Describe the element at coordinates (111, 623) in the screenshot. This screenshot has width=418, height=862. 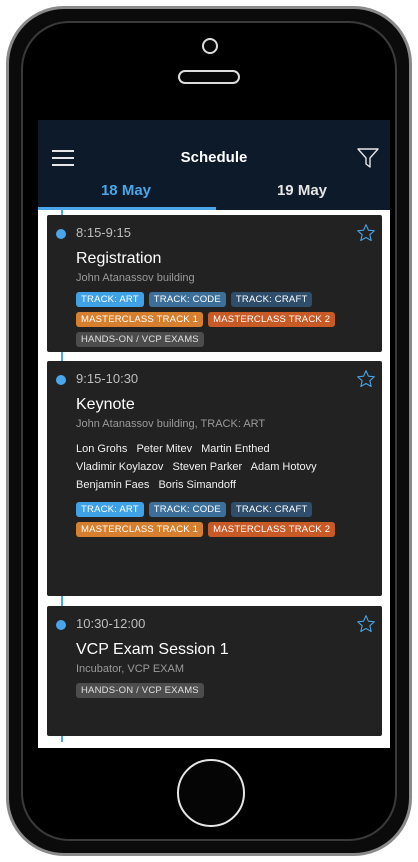
I see `session-time: 10:30-12:00` at that location.